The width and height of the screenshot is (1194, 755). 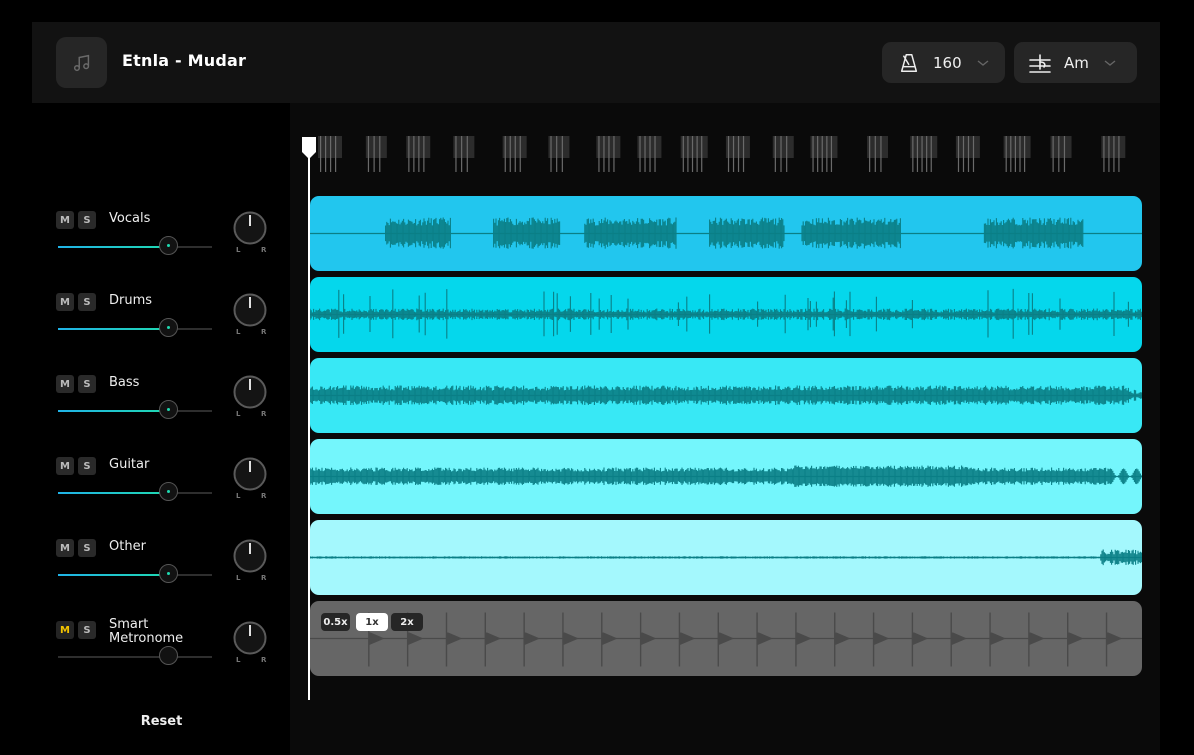 What do you see at coordinates (372, 622) in the screenshot?
I see `speed-button-1x: 1x` at bounding box center [372, 622].